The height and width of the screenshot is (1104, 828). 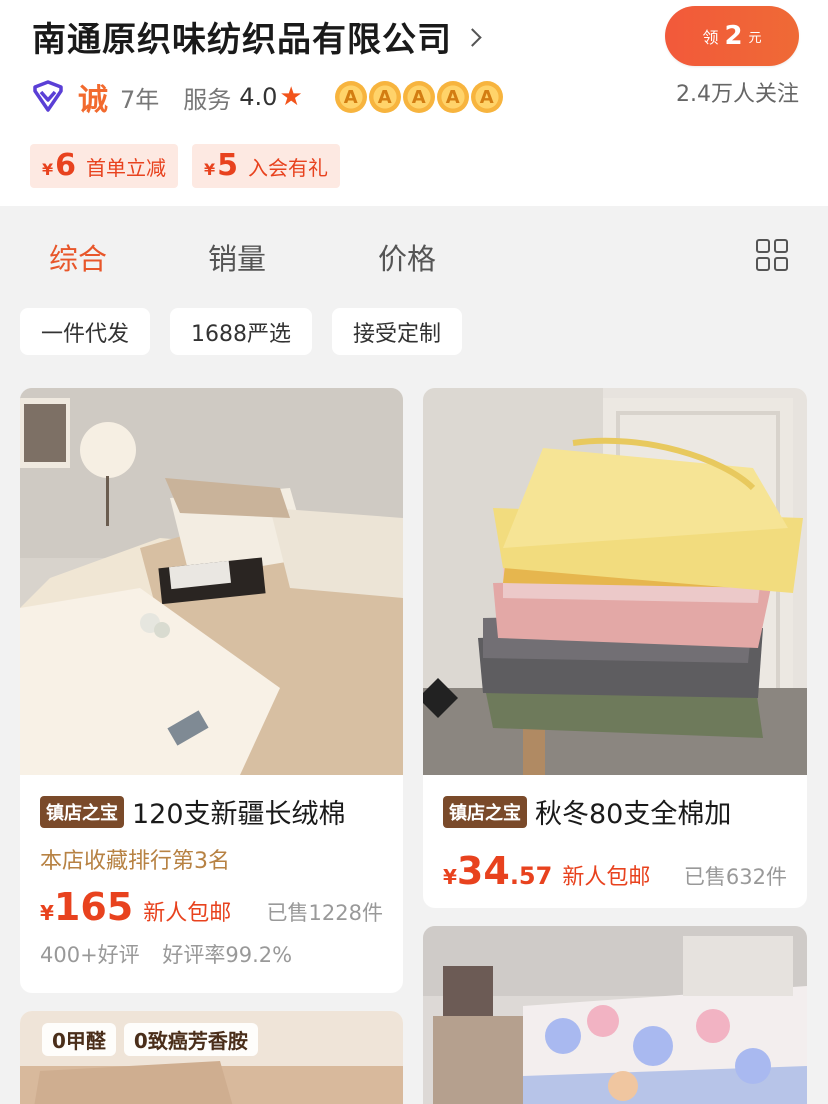 What do you see at coordinates (227, 955) in the screenshot?
I see `positive-rate: 好评率99.2%` at bounding box center [227, 955].